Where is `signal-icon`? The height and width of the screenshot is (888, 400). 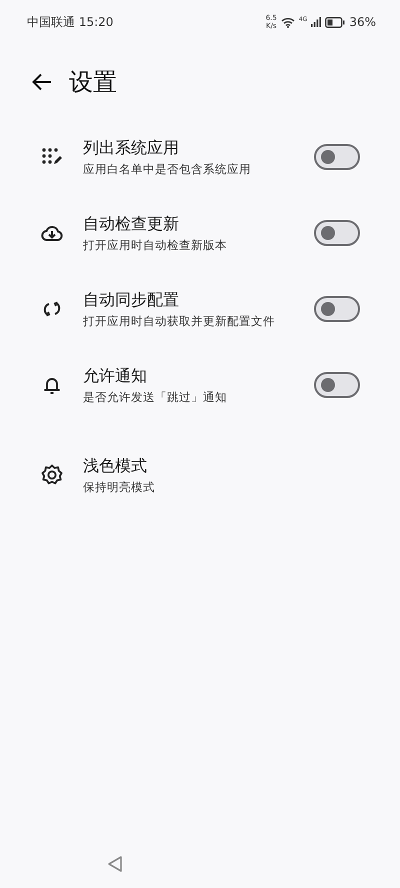 signal-icon is located at coordinates (316, 22).